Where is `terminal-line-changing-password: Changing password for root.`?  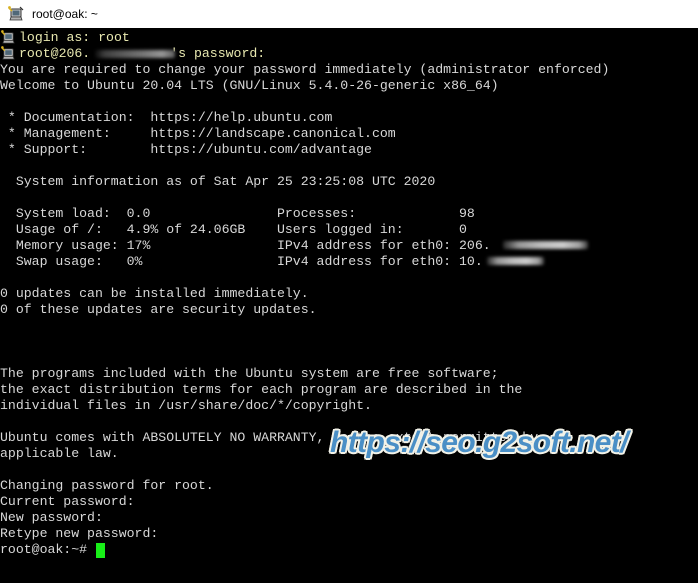 terminal-line-changing-password: Changing password for root. is located at coordinates (107, 485).